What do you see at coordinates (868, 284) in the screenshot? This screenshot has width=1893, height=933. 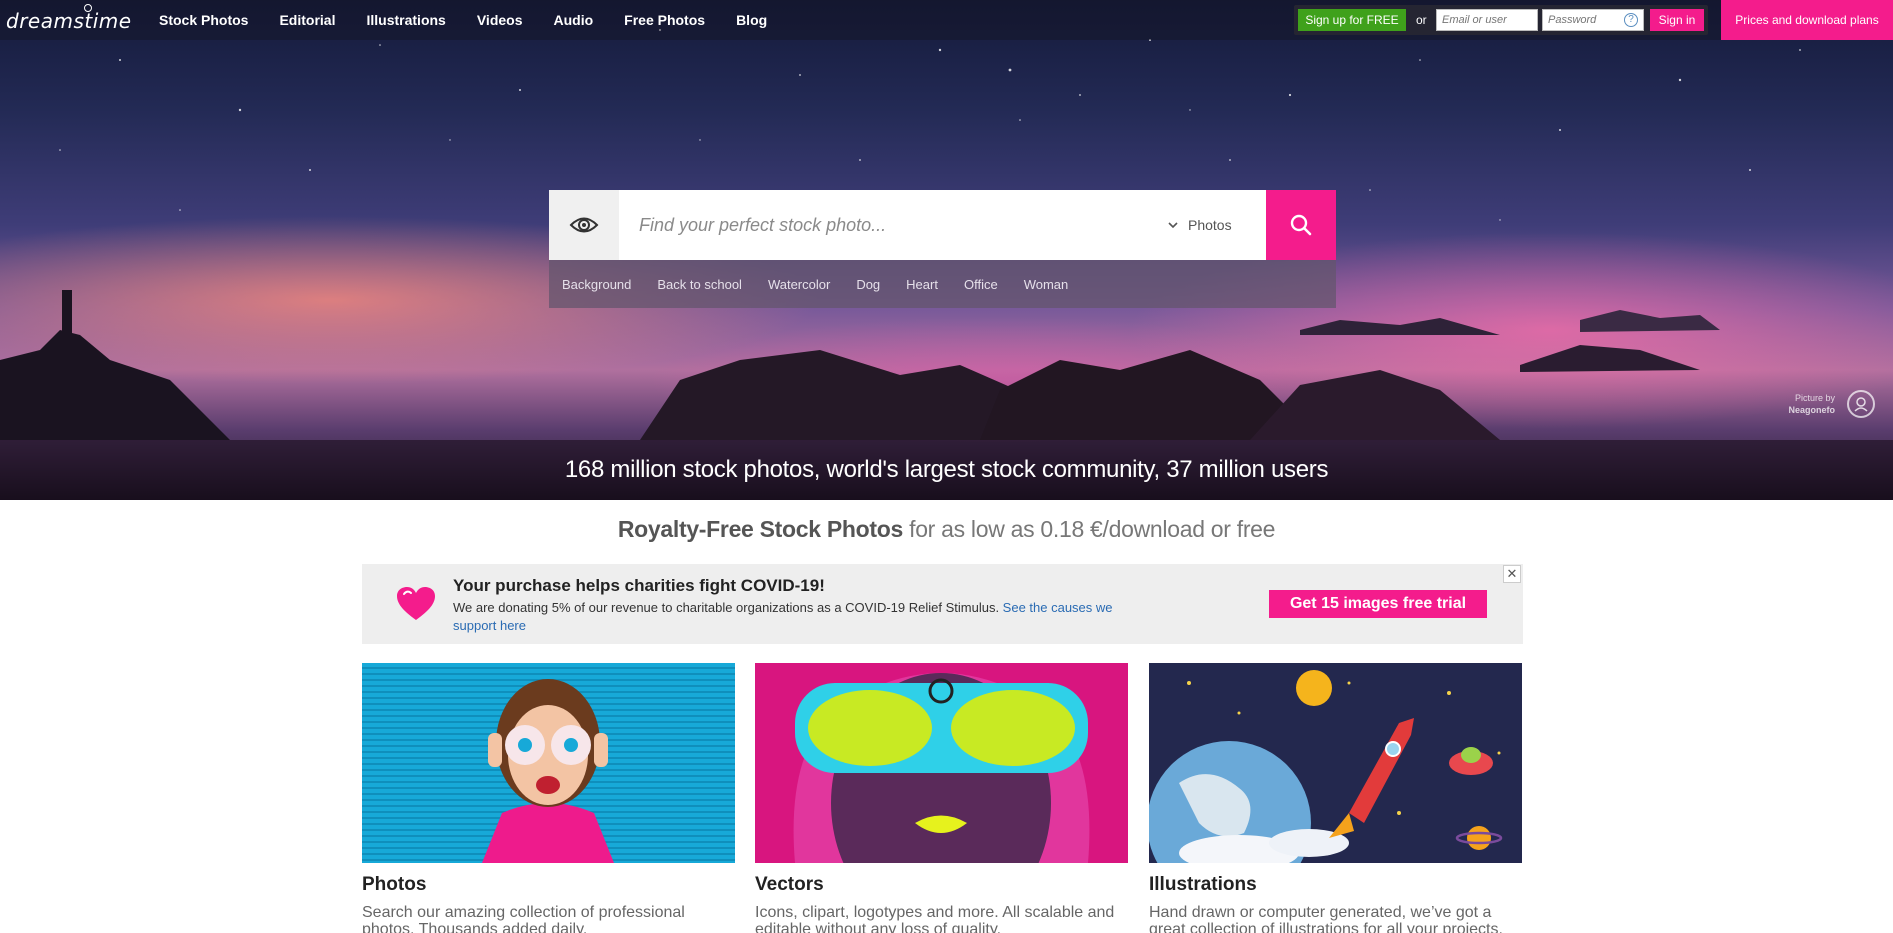 I see `tag-dog: Dog` at bounding box center [868, 284].